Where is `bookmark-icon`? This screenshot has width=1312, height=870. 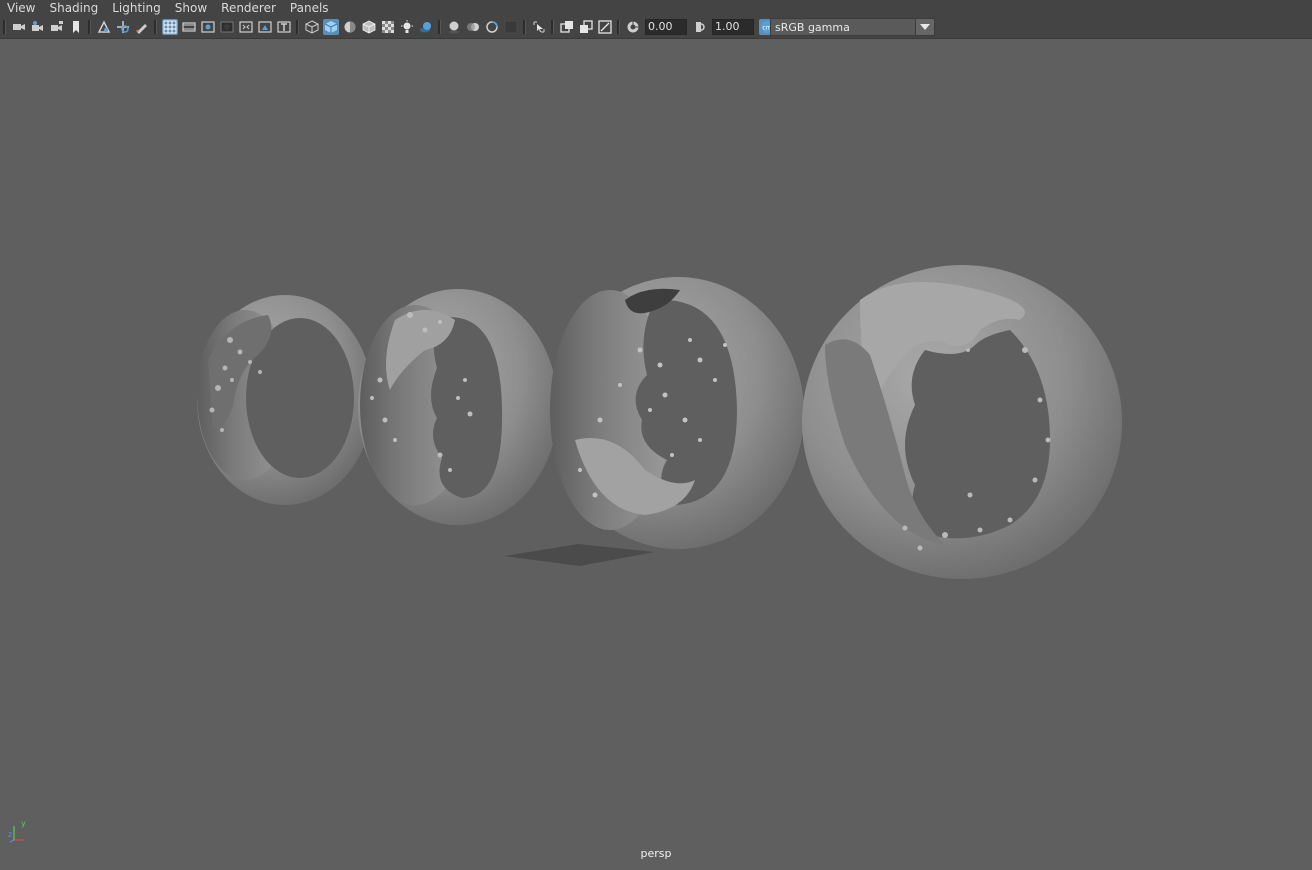 bookmark-icon is located at coordinates (76, 27).